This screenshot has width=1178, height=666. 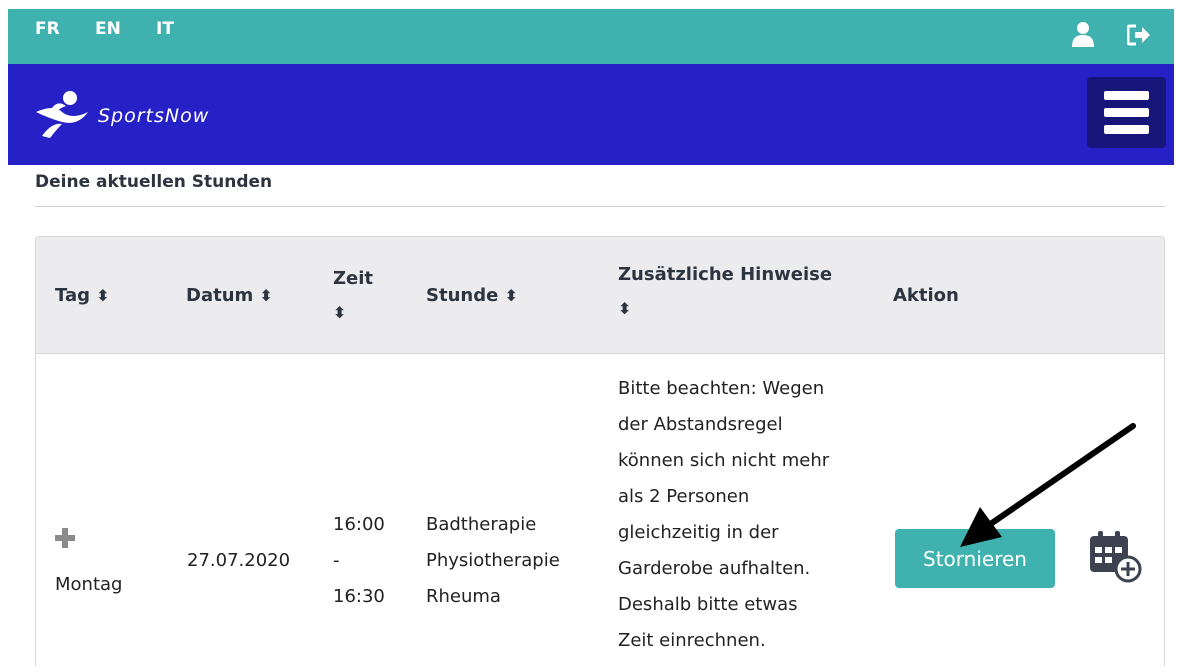 I want to click on note-line: Deshalb bitte etwas, so click(x=708, y=604).